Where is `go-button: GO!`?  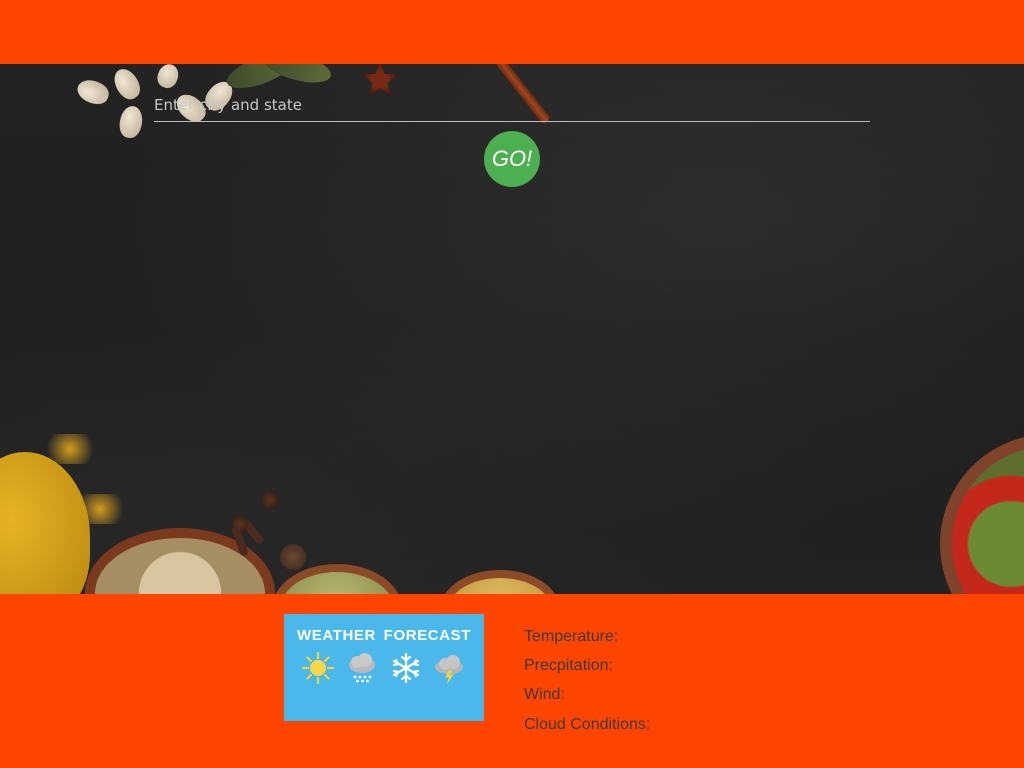 go-button: GO! is located at coordinates (512, 159).